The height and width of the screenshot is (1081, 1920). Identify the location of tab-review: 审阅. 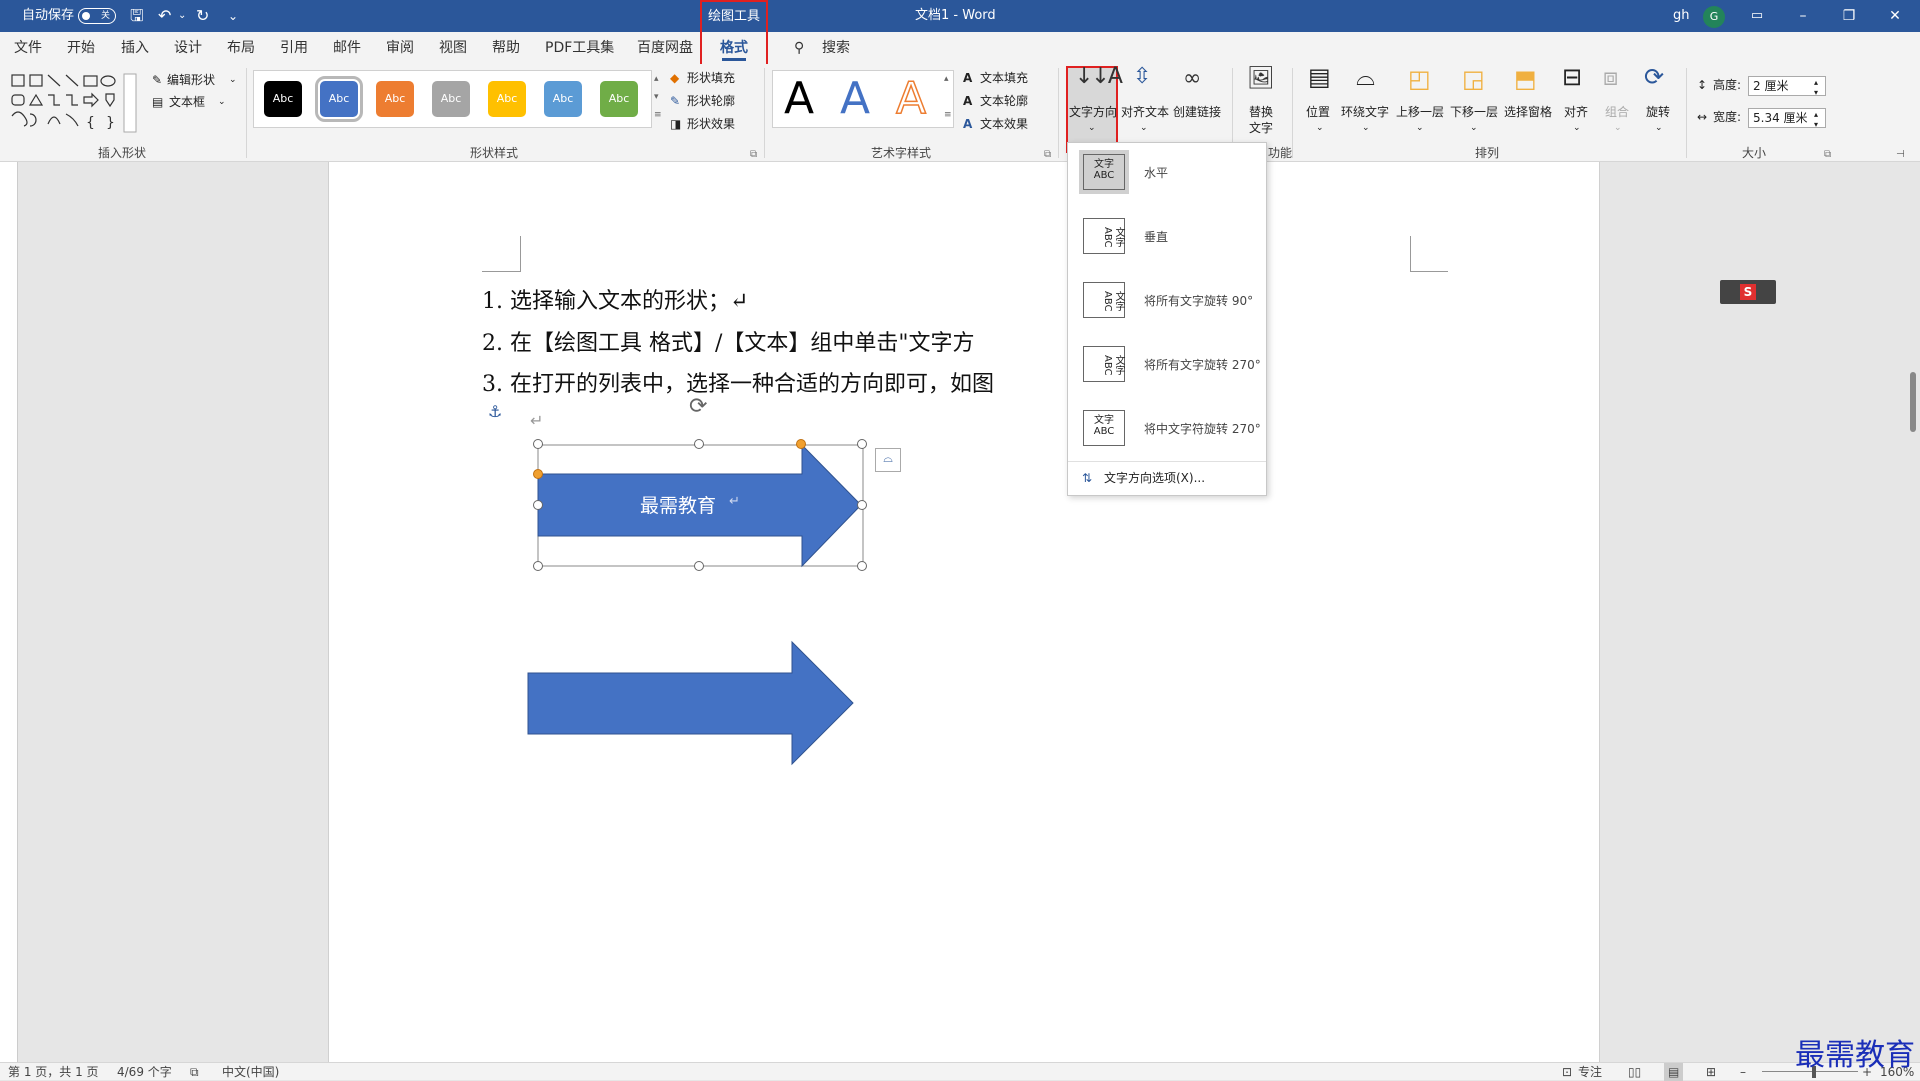
(400, 48).